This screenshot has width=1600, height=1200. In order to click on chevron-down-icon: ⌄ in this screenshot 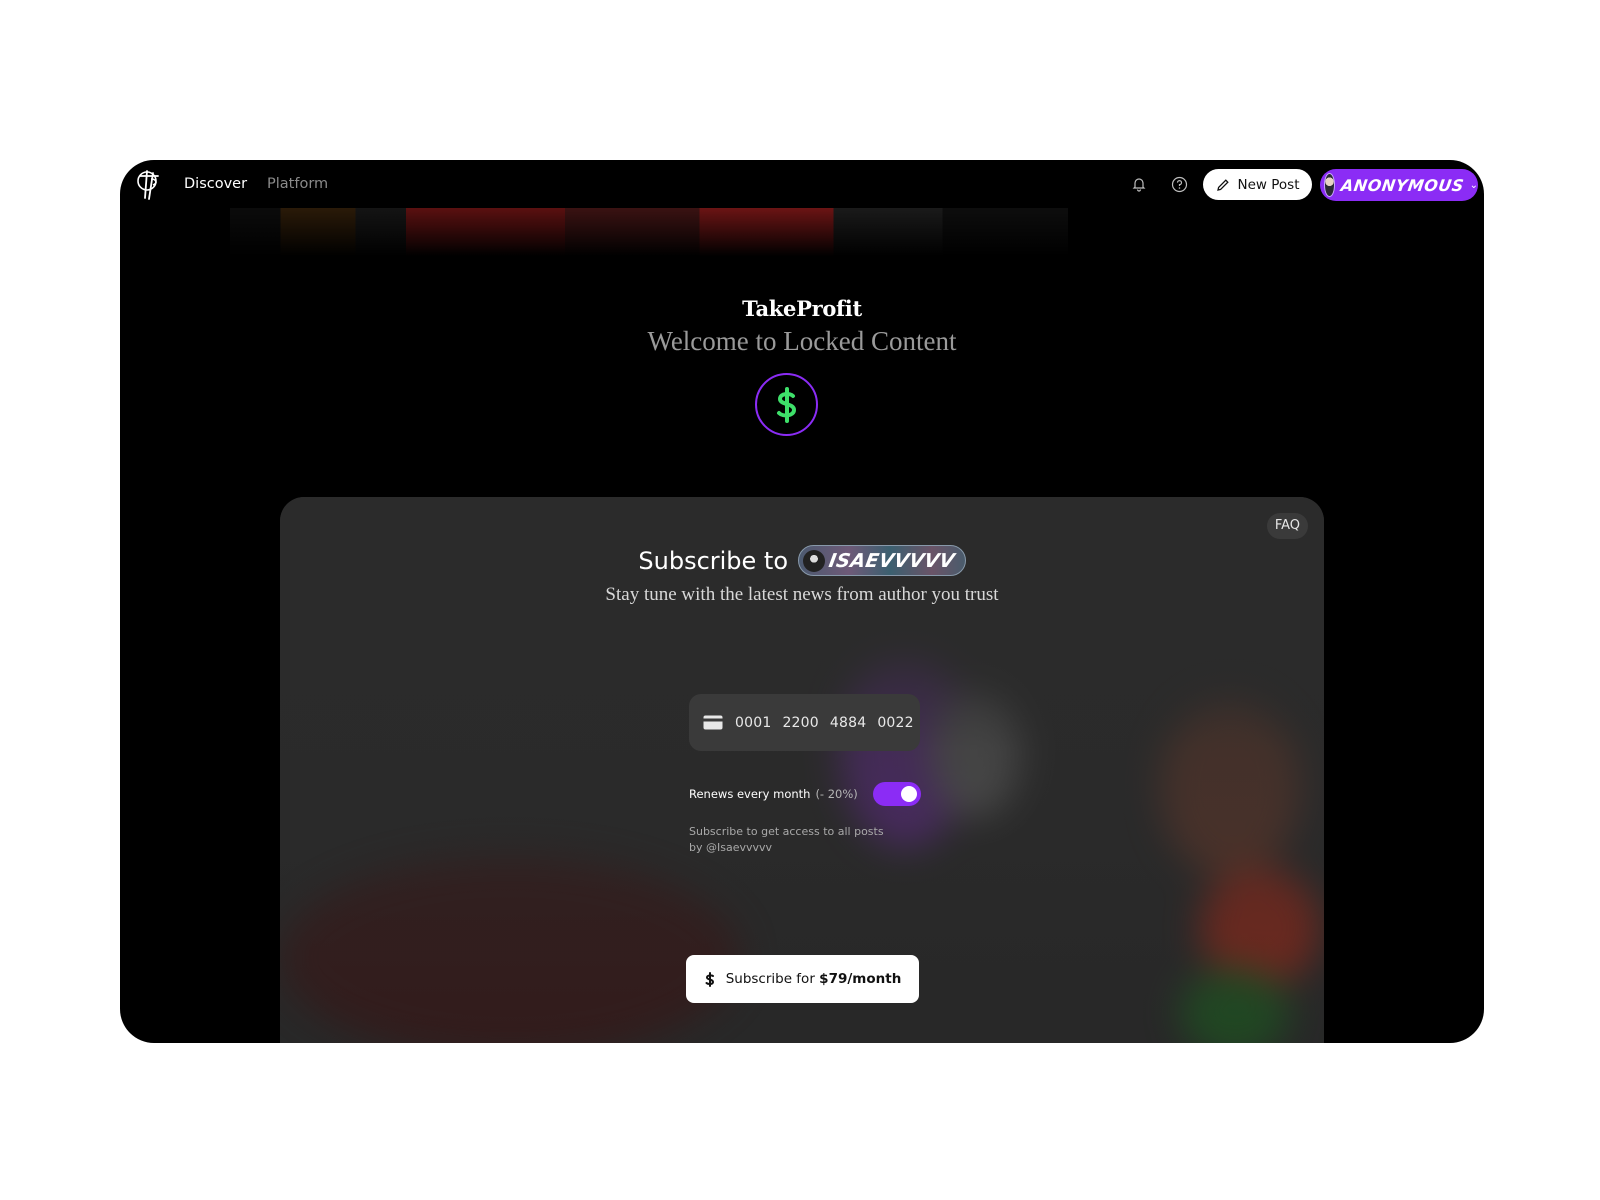, I will do `click(1473, 185)`.